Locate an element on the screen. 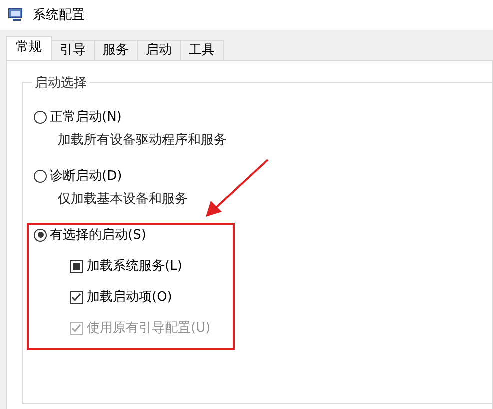 This screenshot has height=409, width=493. checkbox-option: 加载启动项(O) is located at coordinates (121, 297).